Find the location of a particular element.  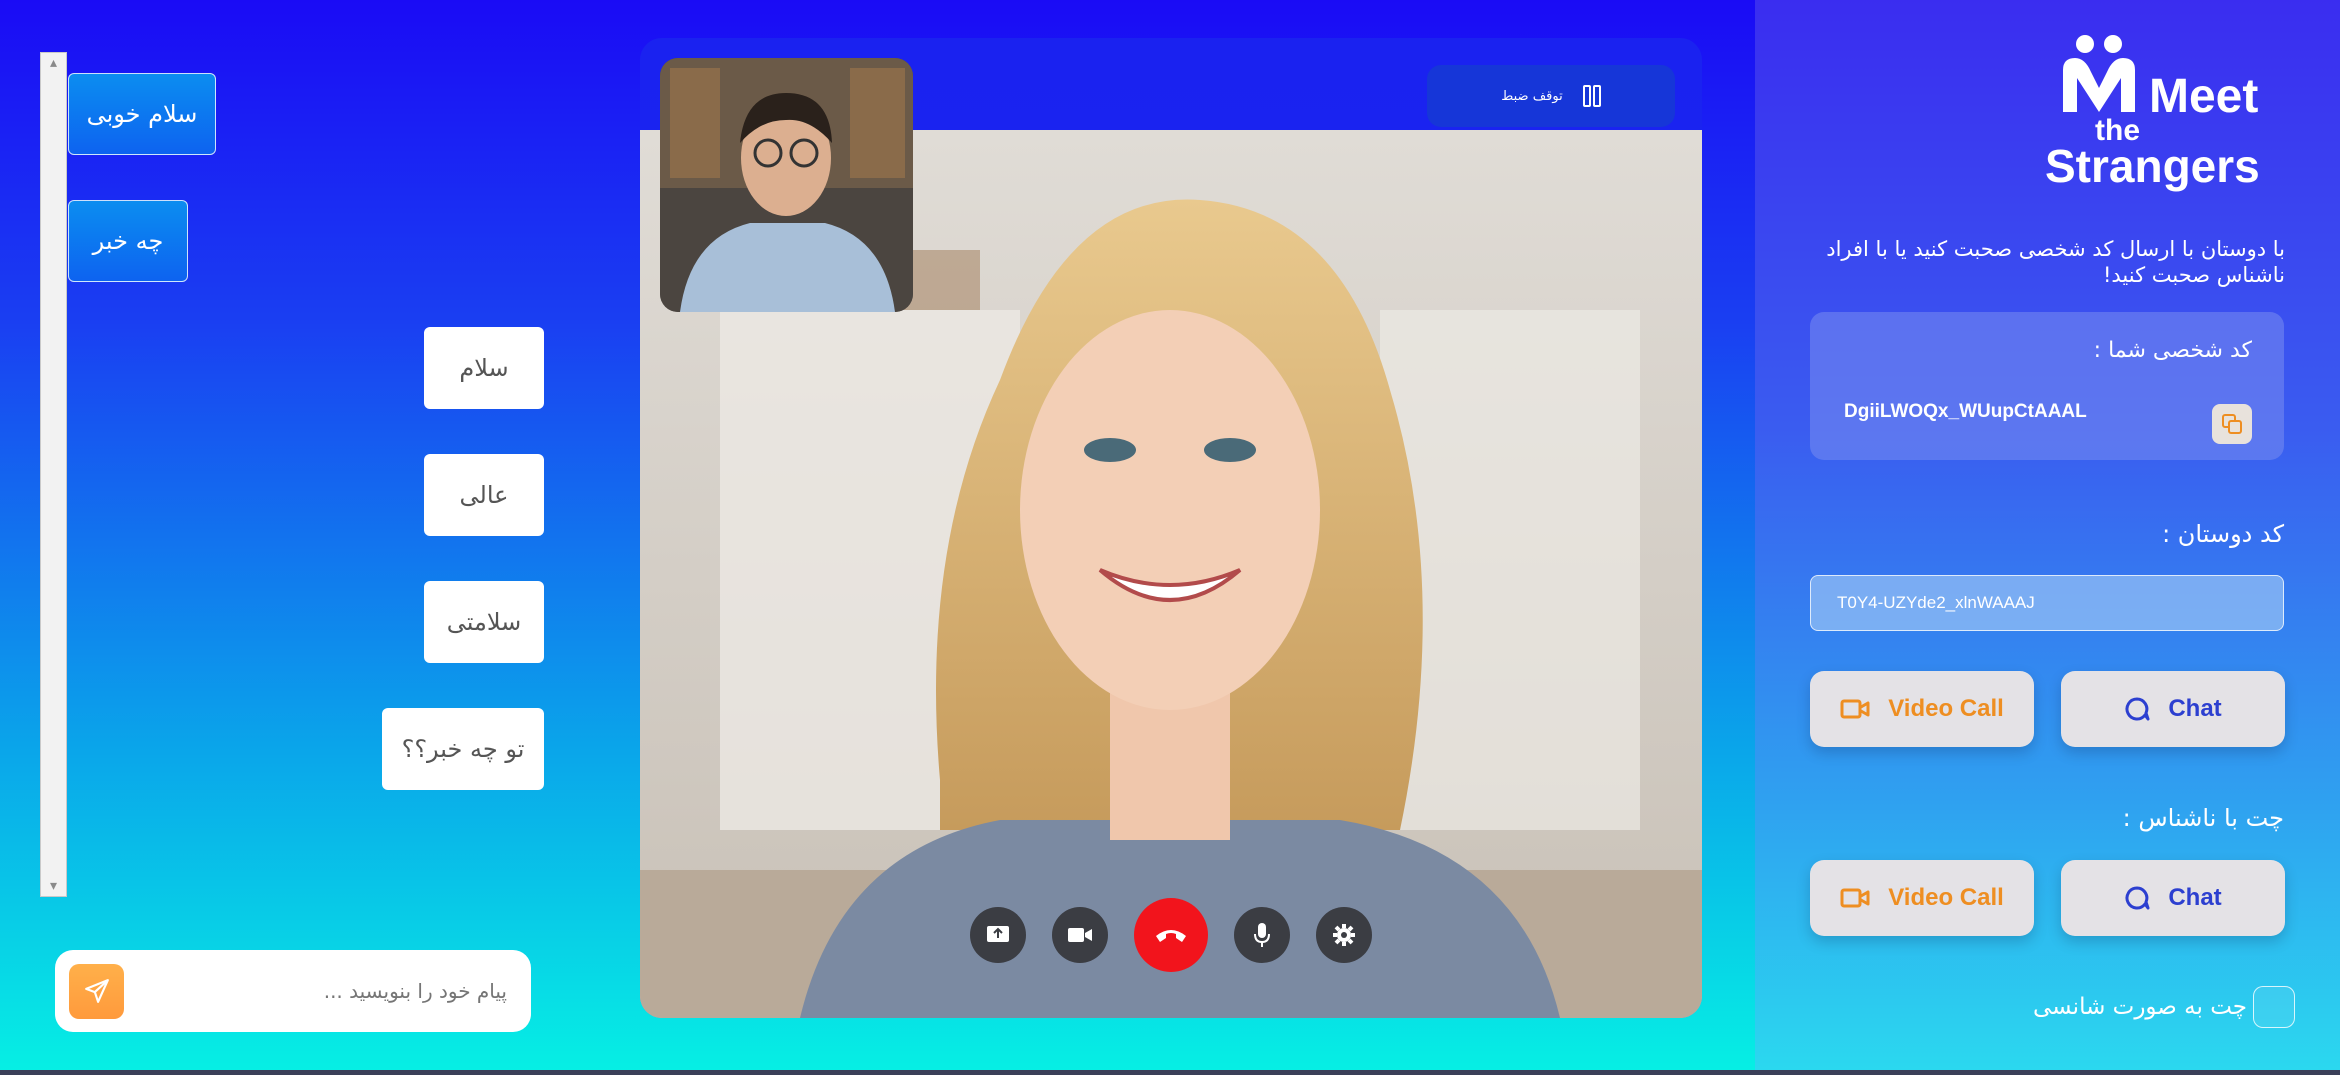

call-controls is located at coordinates (1171, 935).